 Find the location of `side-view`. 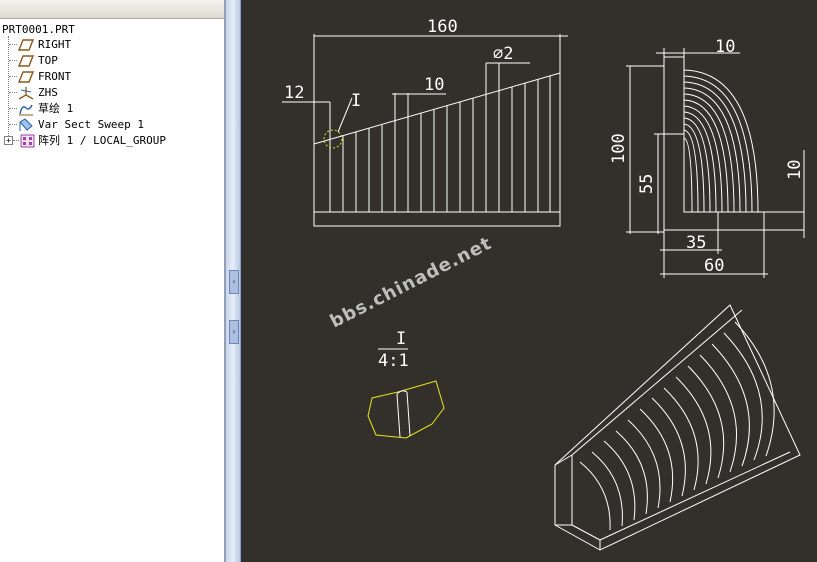

side-view is located at coordinates (715, 163).